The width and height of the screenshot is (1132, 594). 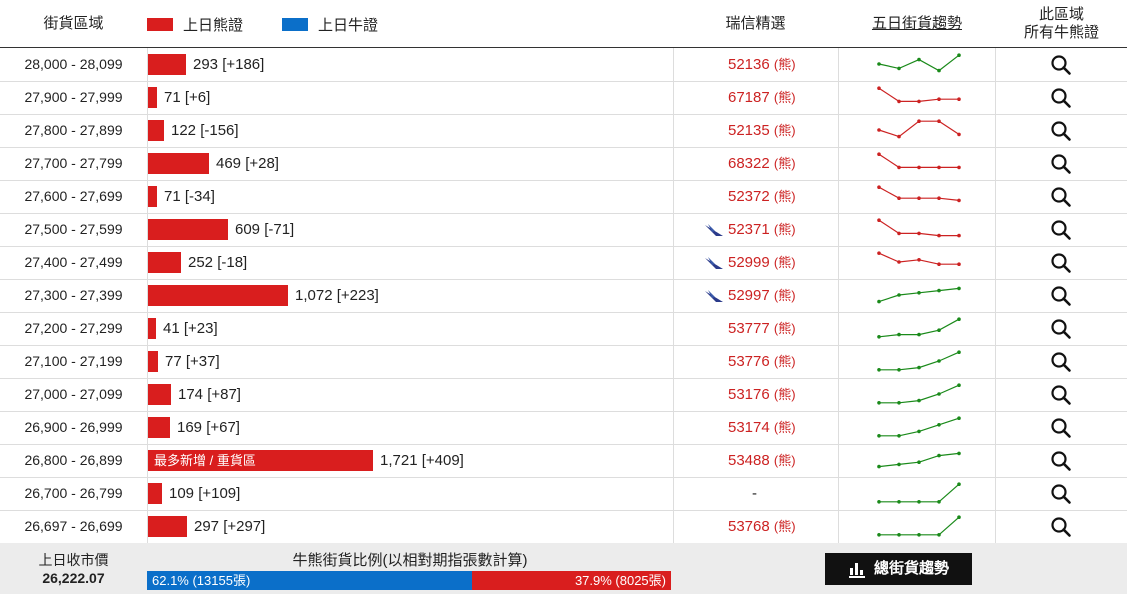 I want to click on selection-cell: 53768 (熊), so click(x=756, y=526).